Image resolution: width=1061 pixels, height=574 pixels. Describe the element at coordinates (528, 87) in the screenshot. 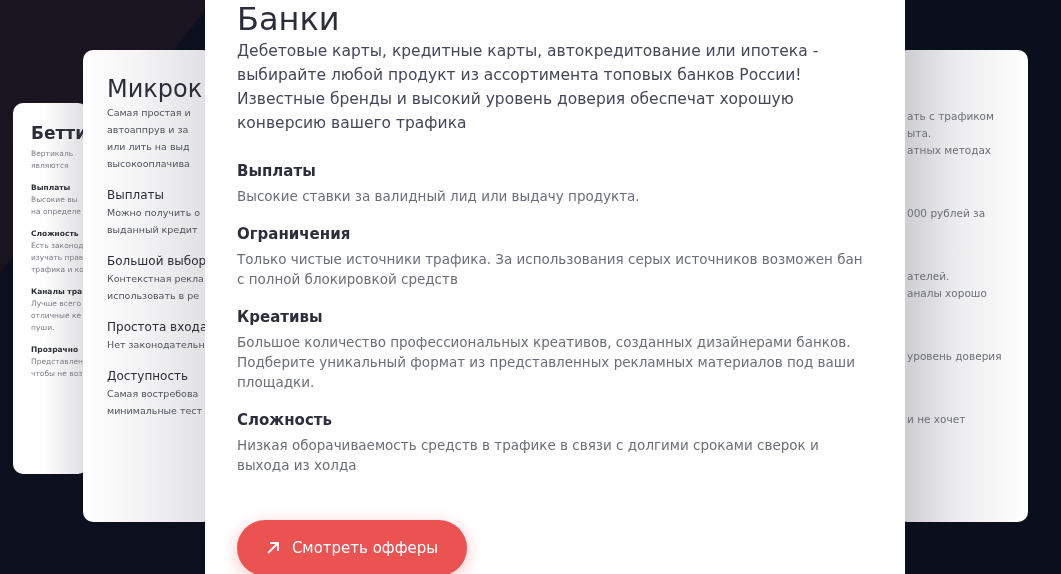

I see `card-description: Дебетовые карты, кредитные карты, автокредитование или ипотека - выбирайте любой продукт из ассортимента топовых банков России! Известные бренды и высокий уровень доверия обеспечат хорошую конверсию вашего трафика` at that location.